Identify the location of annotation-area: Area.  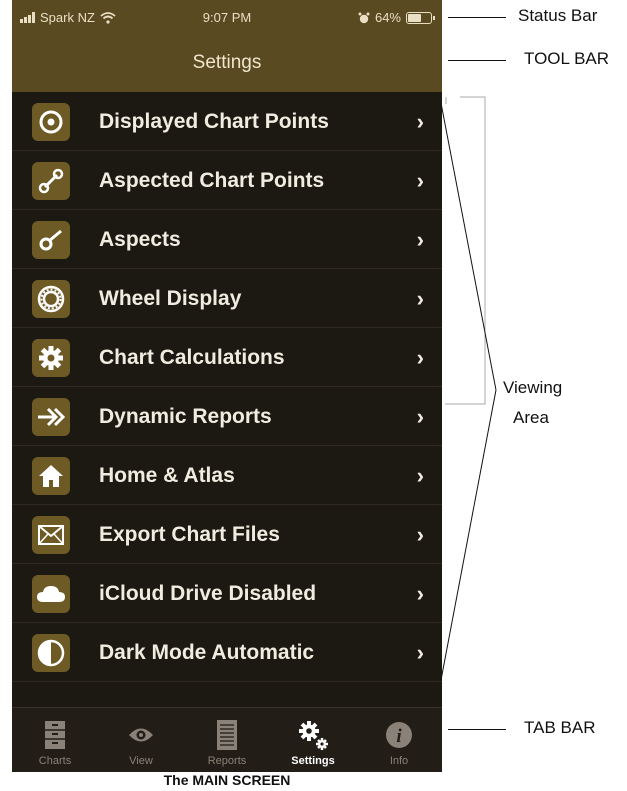
(531, 417).